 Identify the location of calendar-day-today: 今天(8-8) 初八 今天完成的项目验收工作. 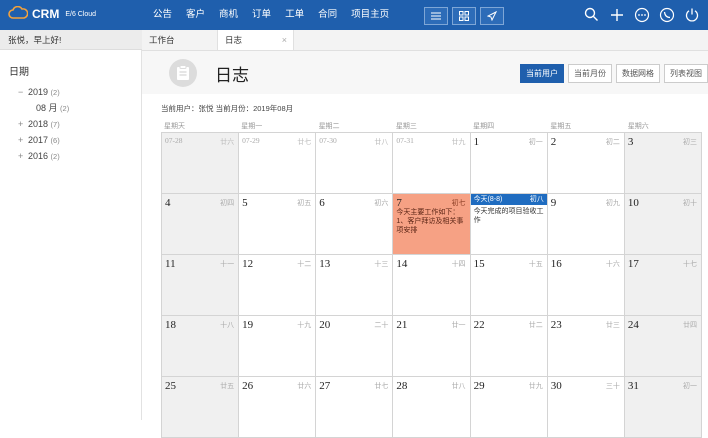
(509, 224).